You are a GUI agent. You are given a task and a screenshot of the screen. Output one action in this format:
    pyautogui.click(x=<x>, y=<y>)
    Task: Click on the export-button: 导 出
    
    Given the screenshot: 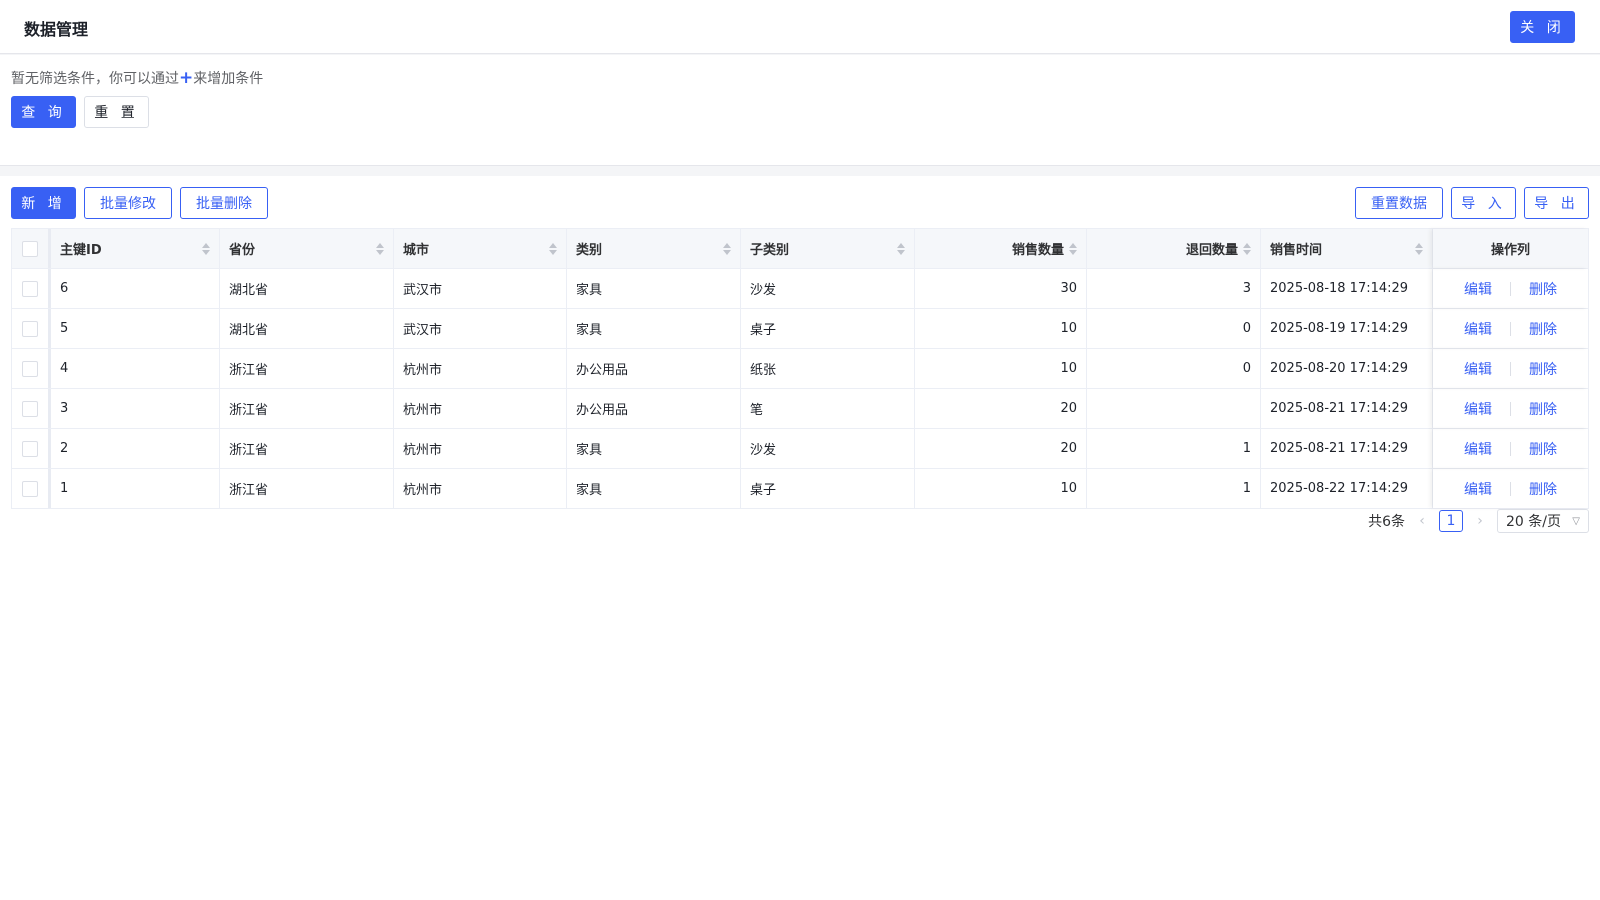 What is the action you would take?
    pyautogui.click(x=1556, y=203)
    